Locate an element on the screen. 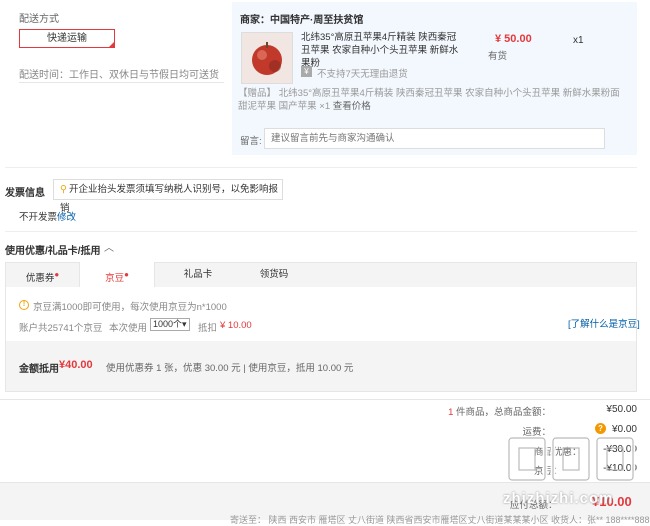  delivery-title: 配送方式 is located at coordinates (39, 19).